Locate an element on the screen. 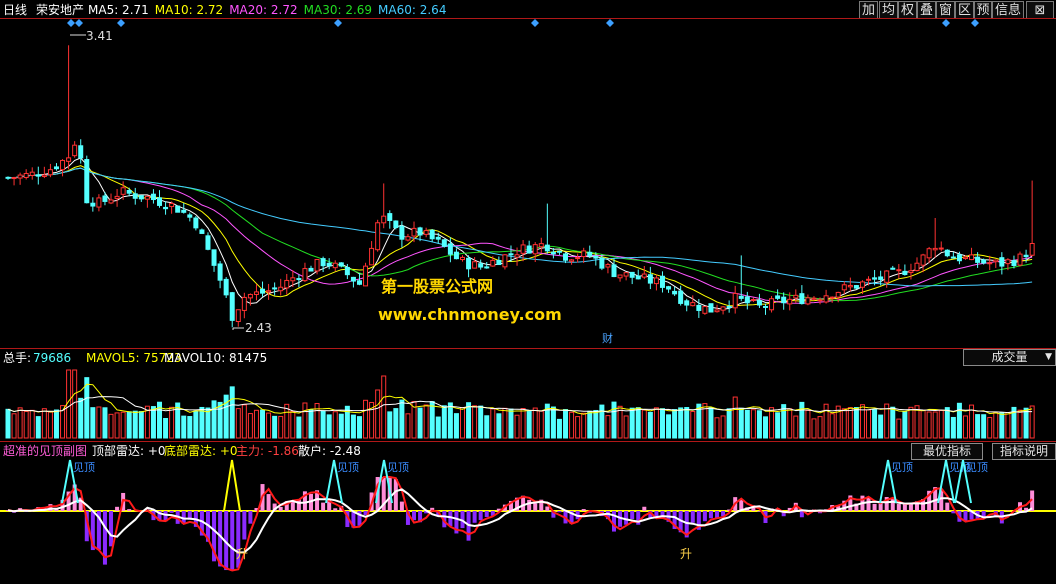  toolbar-button: 信息 is located at coordinates (1008, 10).